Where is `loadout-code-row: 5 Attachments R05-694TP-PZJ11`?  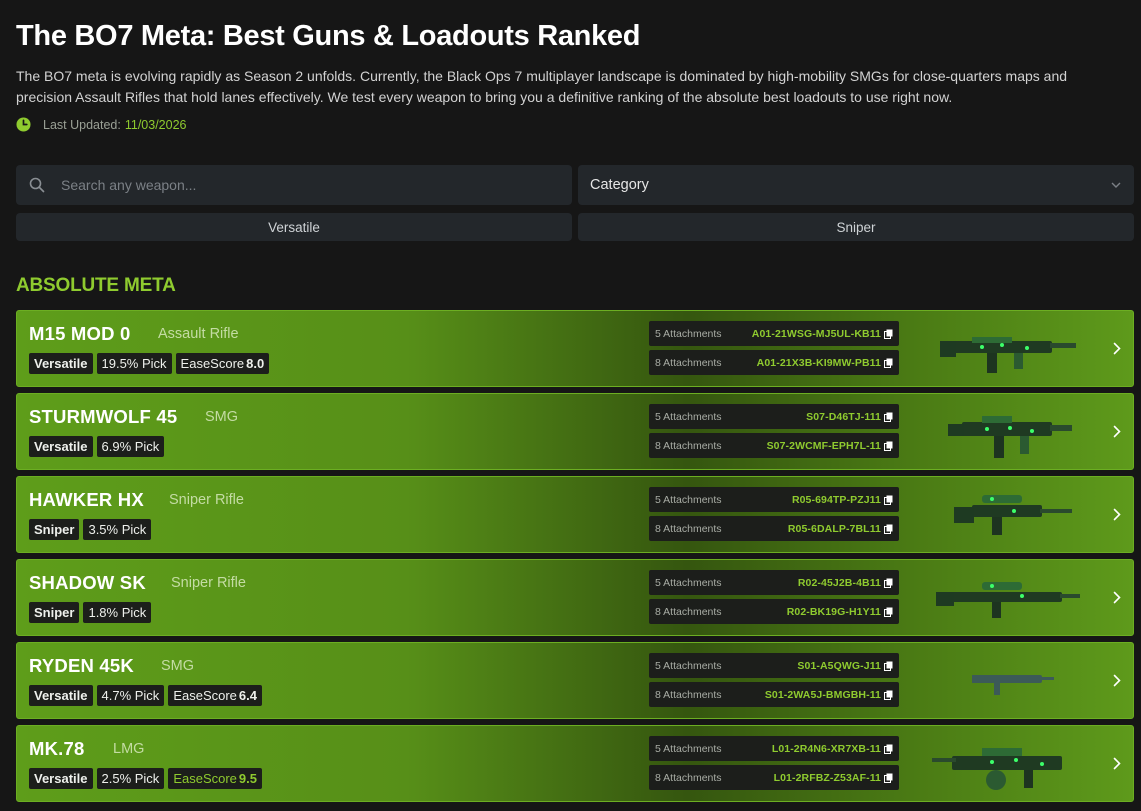 loadout-code-row: 5 Attachments R05-694TP-PZJ11 is located at coordinates (774, 499).